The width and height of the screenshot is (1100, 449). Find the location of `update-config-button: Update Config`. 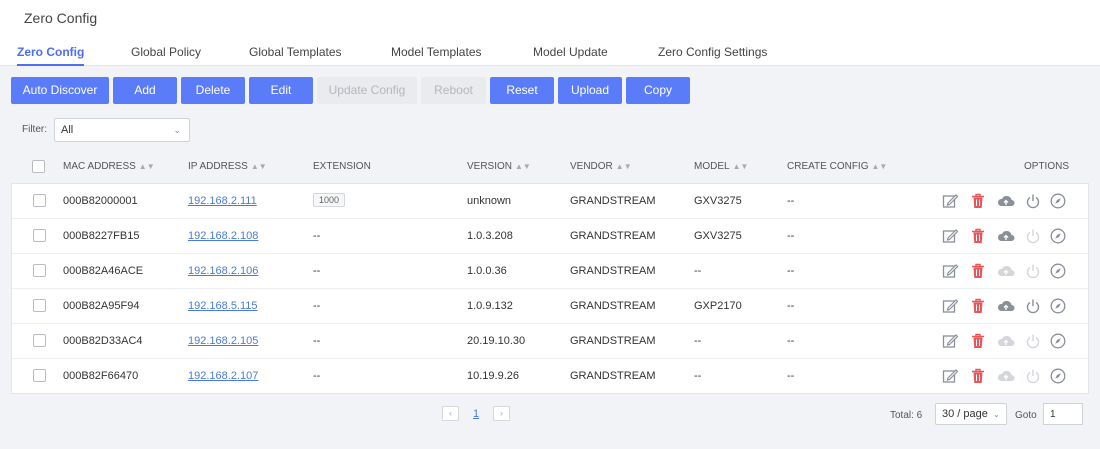

update-config-button: Update Config is located at coordinates (367, 90).